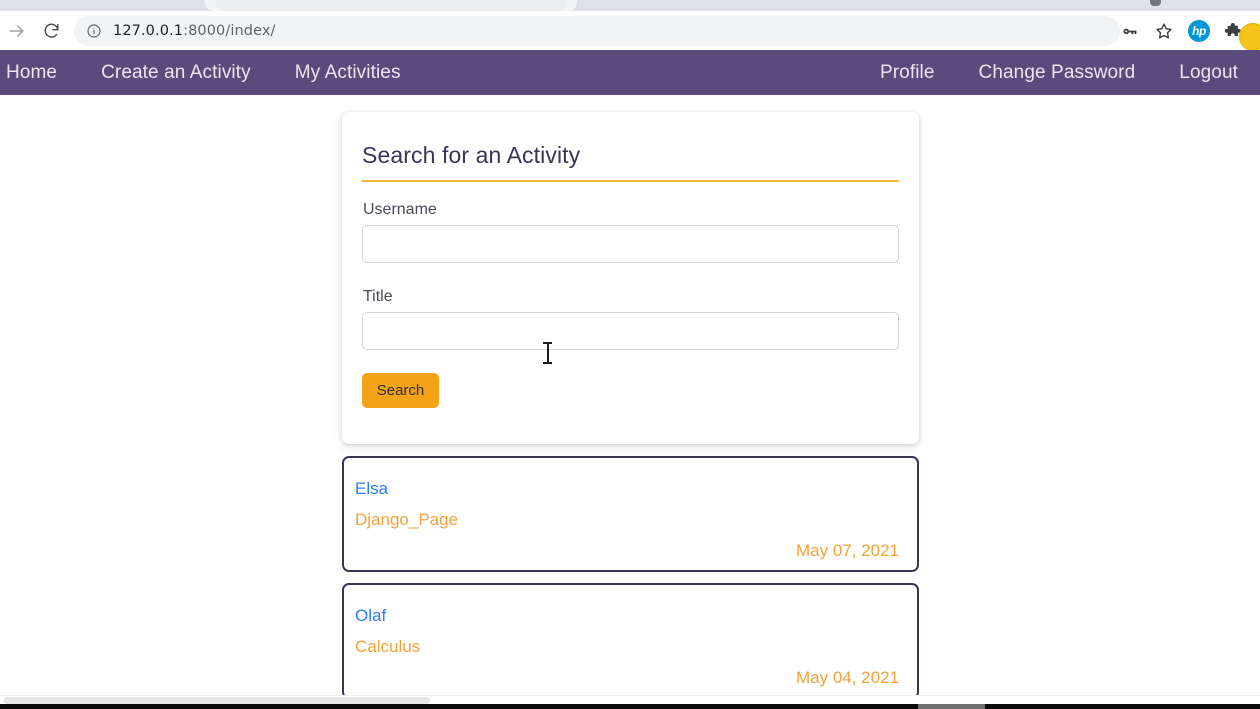  I want to click on activity-result-card: Elsa Django_Page May 07, 2021, so click(630, 514).